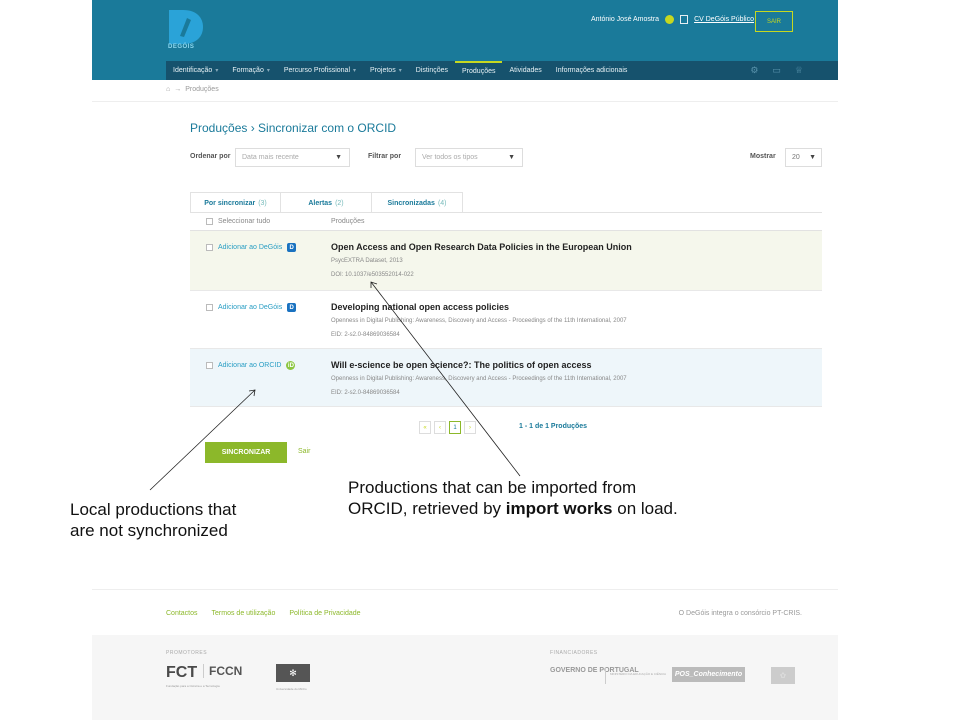 The image size is (960, 720). Describe the element at coordinates (708, 674) in the screenshot. I see `poc-logo: POS_Conhecimento` at that location.